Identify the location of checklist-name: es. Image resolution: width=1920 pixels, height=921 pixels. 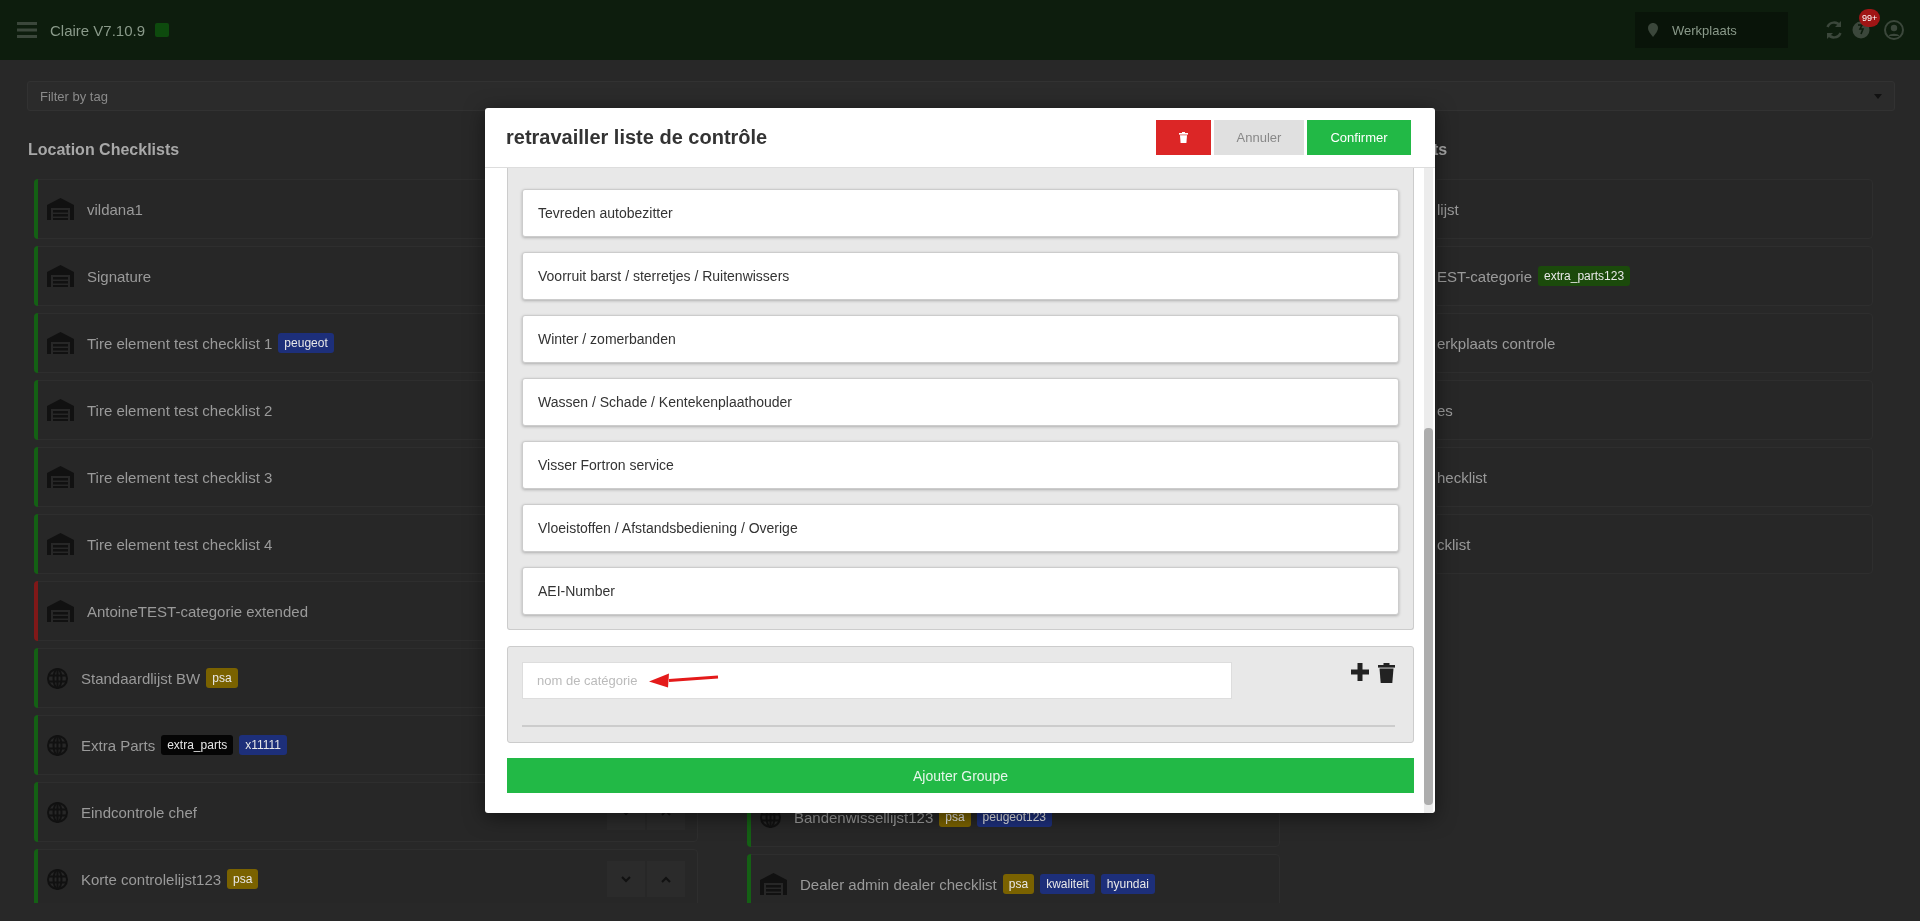
(1445, 410).